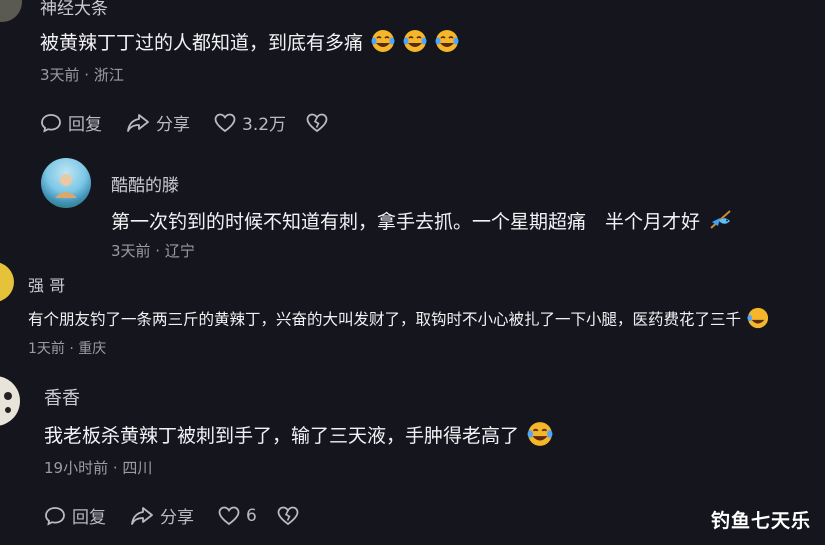 This screenshot has height=545, width=825. What do you see at coordinates (202, 43) in the screenshot?
I see `comment-1-body: 被黄辣丁丁过的人都知道，到底有多痛` at bounding box center [202, 43].